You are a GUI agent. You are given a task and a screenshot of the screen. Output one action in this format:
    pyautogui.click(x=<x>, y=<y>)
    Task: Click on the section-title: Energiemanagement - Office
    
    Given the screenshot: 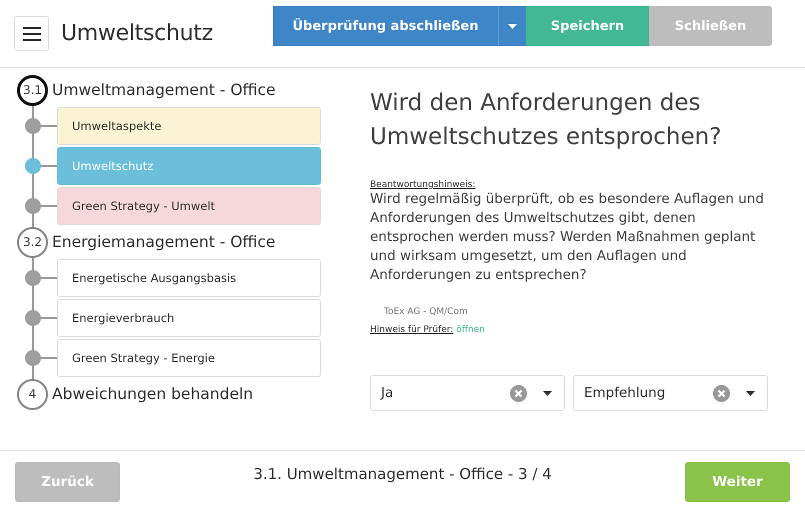 What is the action you would take?
    pyautogui.click(x=164, y=242)
    